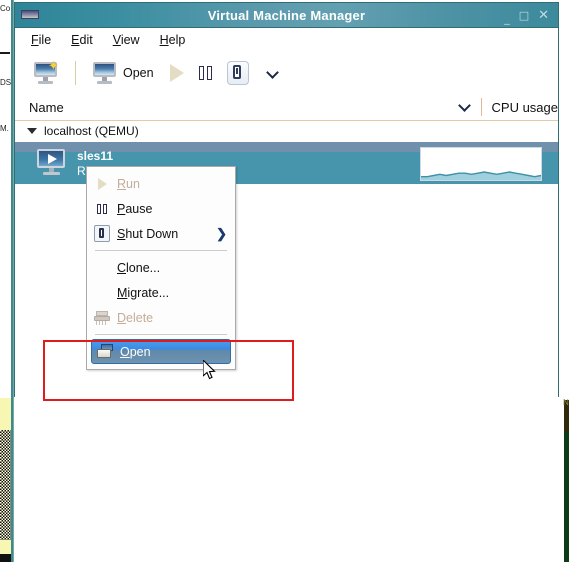  Describe the element at coordinates (138, 73) in the screenshot. I see `open-button-label: Open` at that location.